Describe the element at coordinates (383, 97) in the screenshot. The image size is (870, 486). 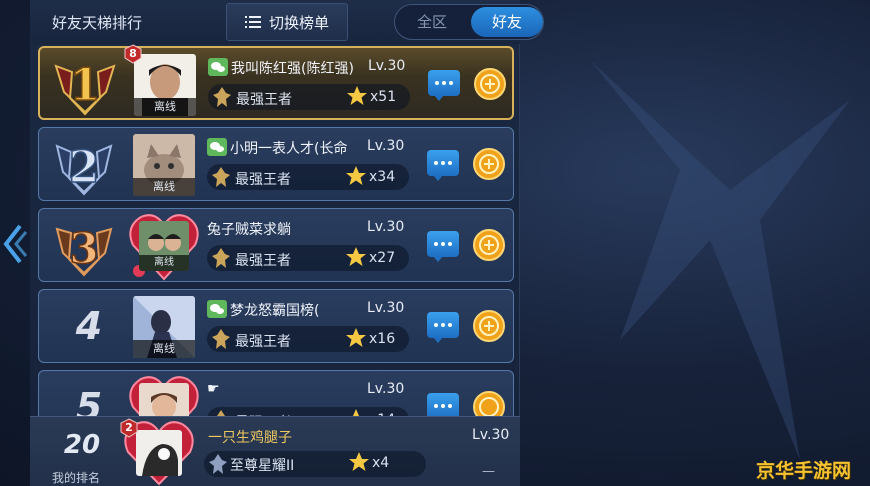
I see `star-count: x51` at that location.